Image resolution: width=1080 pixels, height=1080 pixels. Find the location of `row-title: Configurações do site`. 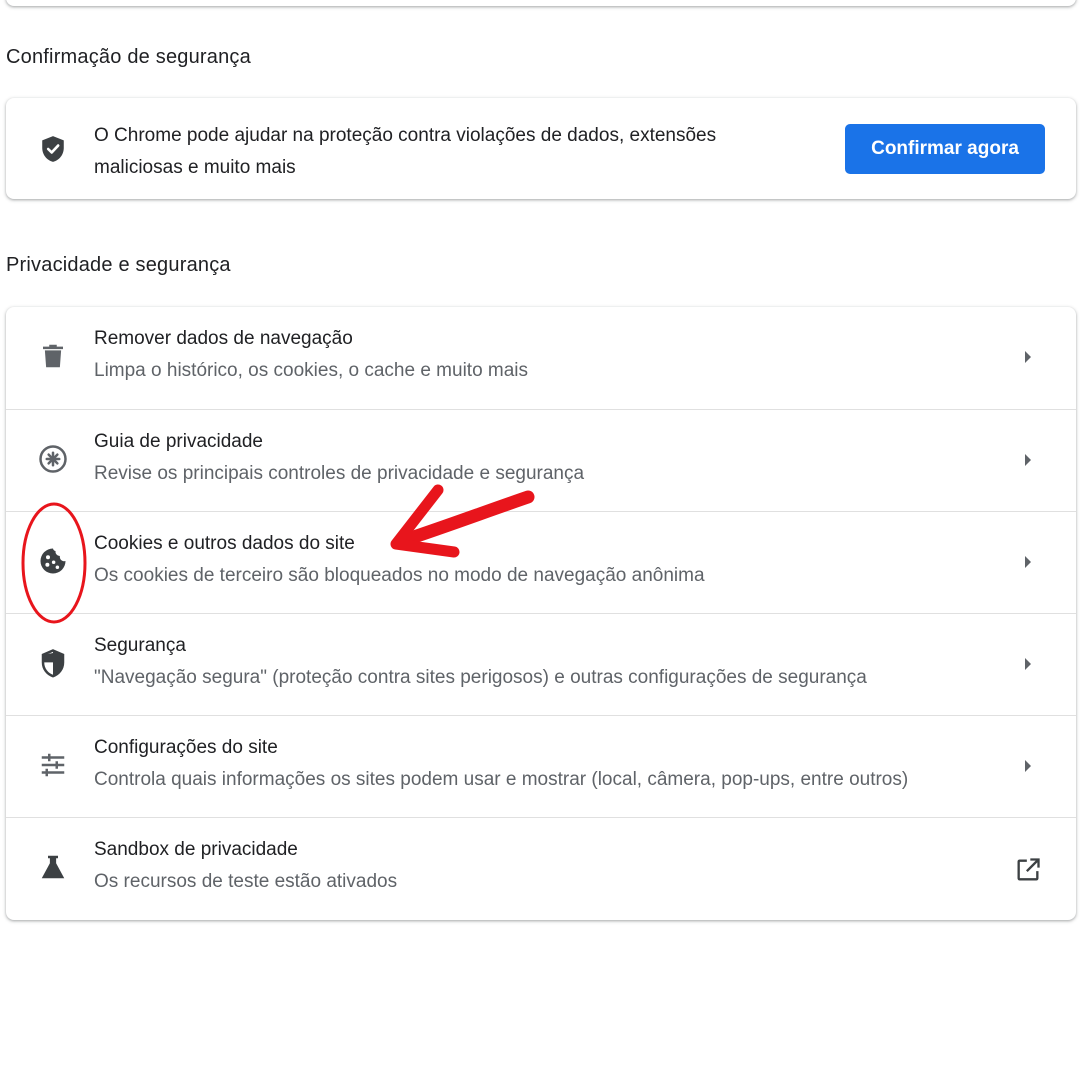

row-title: Configurações do site is located at coordinates (186, 747).